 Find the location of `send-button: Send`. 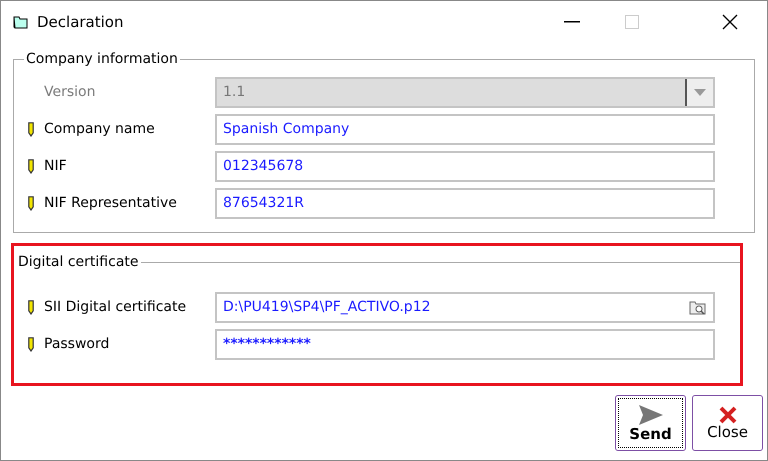

send-button: Send is located at coordinates (650, 423).